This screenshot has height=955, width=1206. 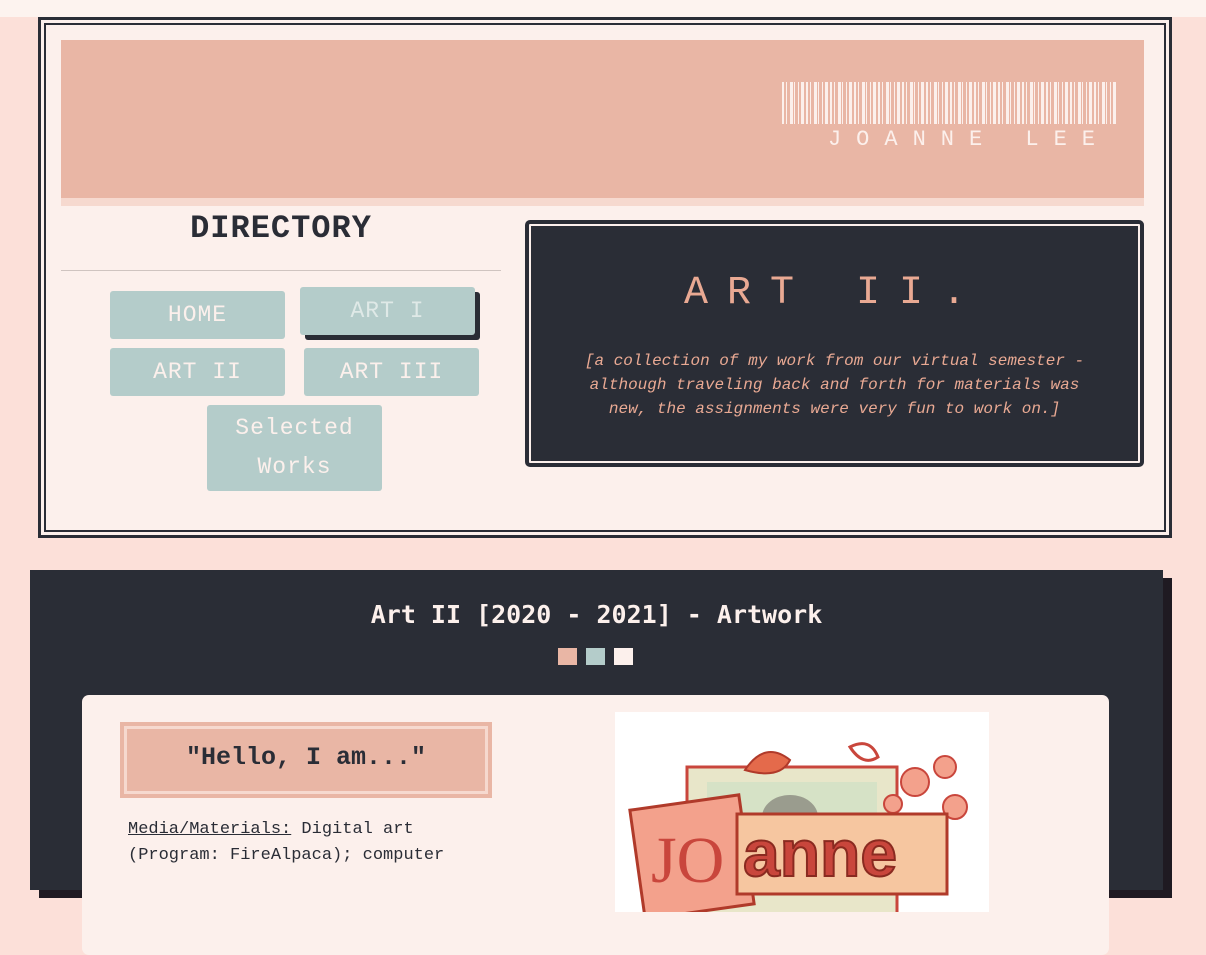 I want to click on banner-underline, so click(x=602, y=202).